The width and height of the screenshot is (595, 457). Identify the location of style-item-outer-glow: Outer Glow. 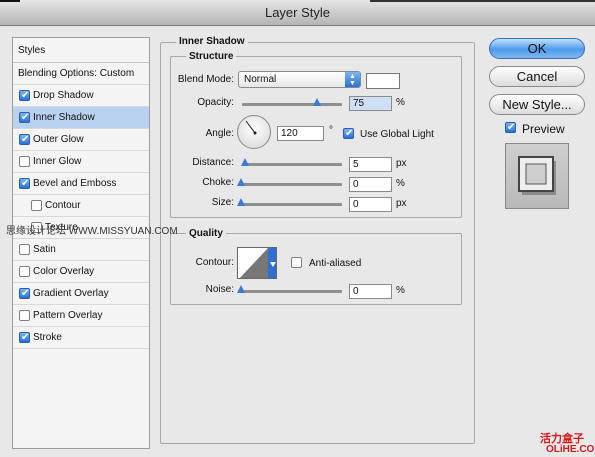
(81, 140).